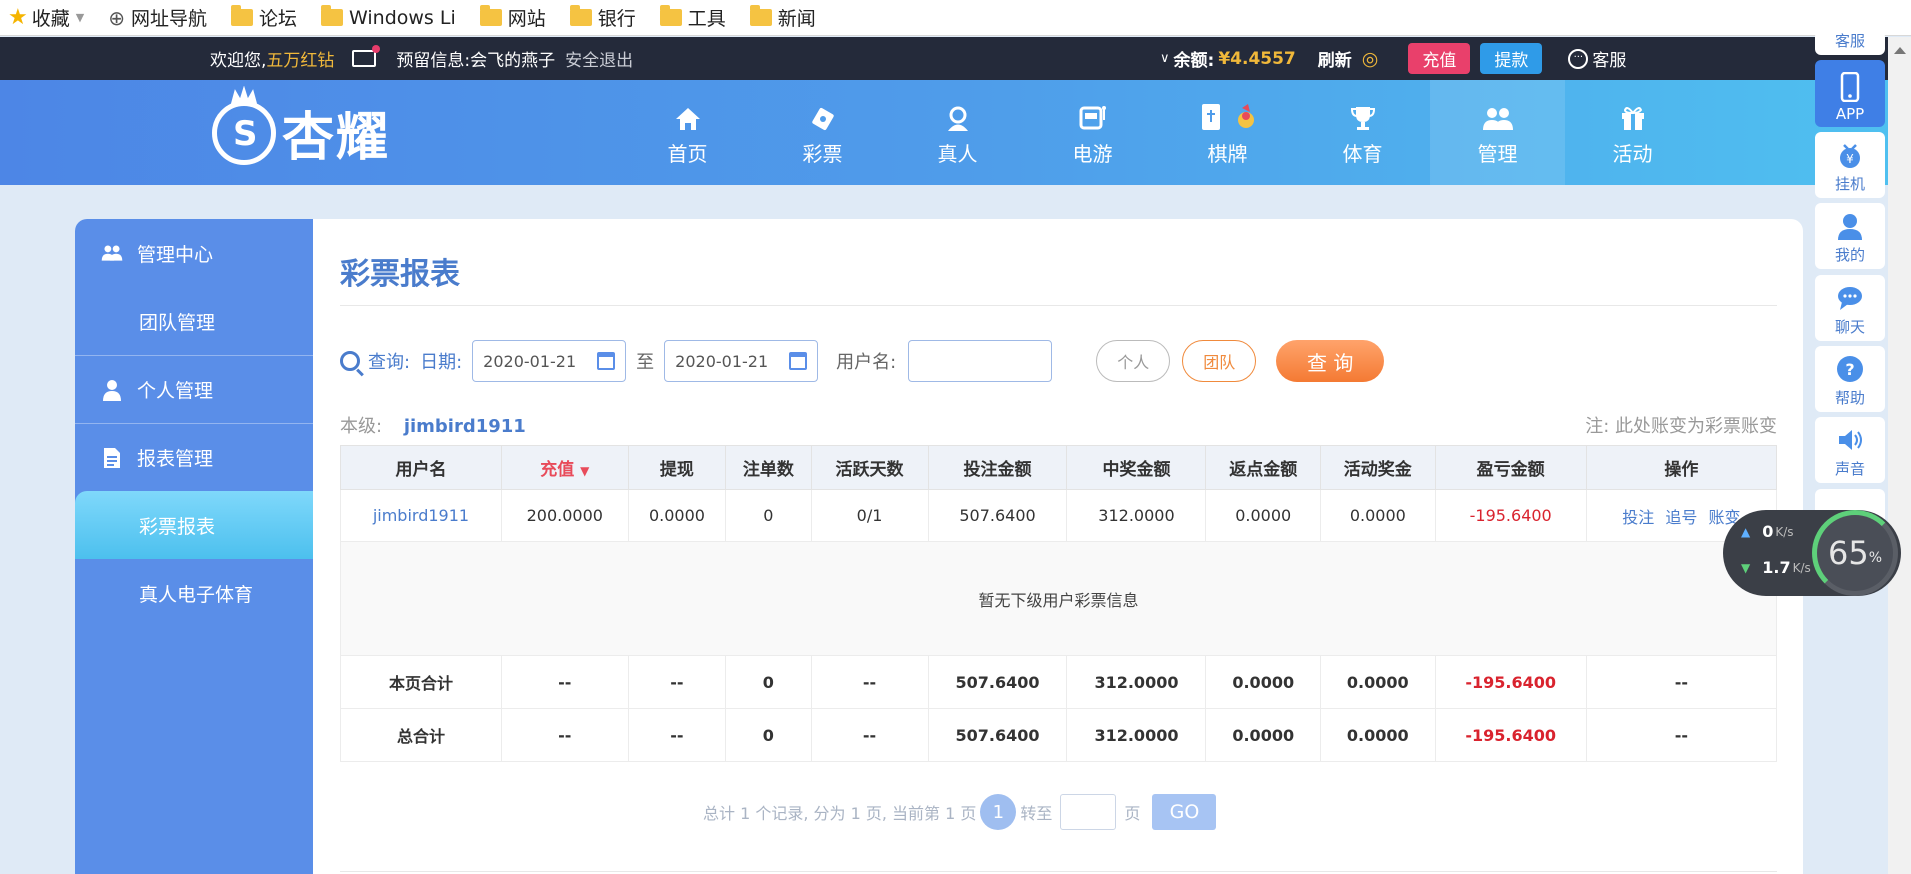 The image size is (1911, 874). I want to click on sum-cell: 507.6400, so click(997, 735).